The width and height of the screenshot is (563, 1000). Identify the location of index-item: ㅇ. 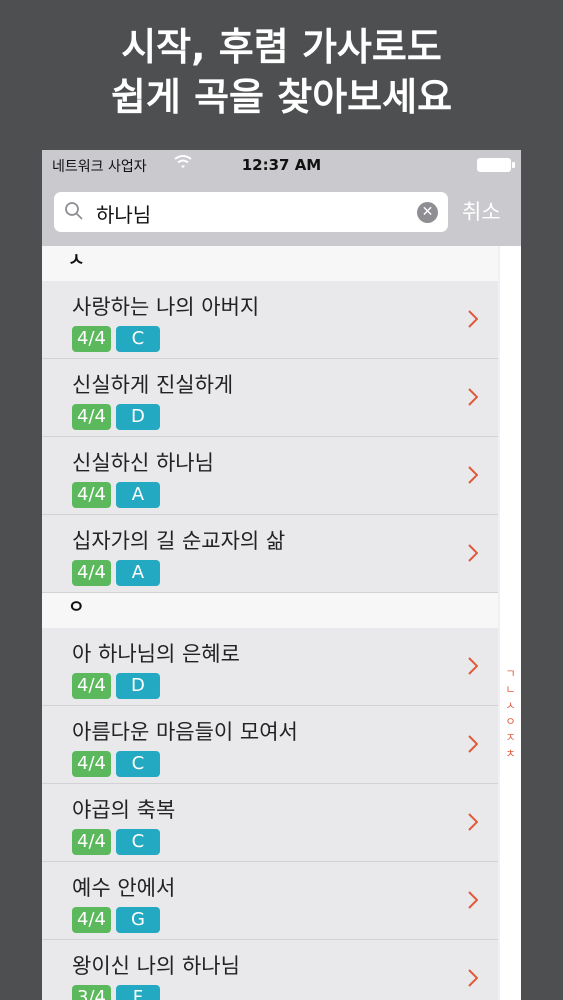
(510, 722).